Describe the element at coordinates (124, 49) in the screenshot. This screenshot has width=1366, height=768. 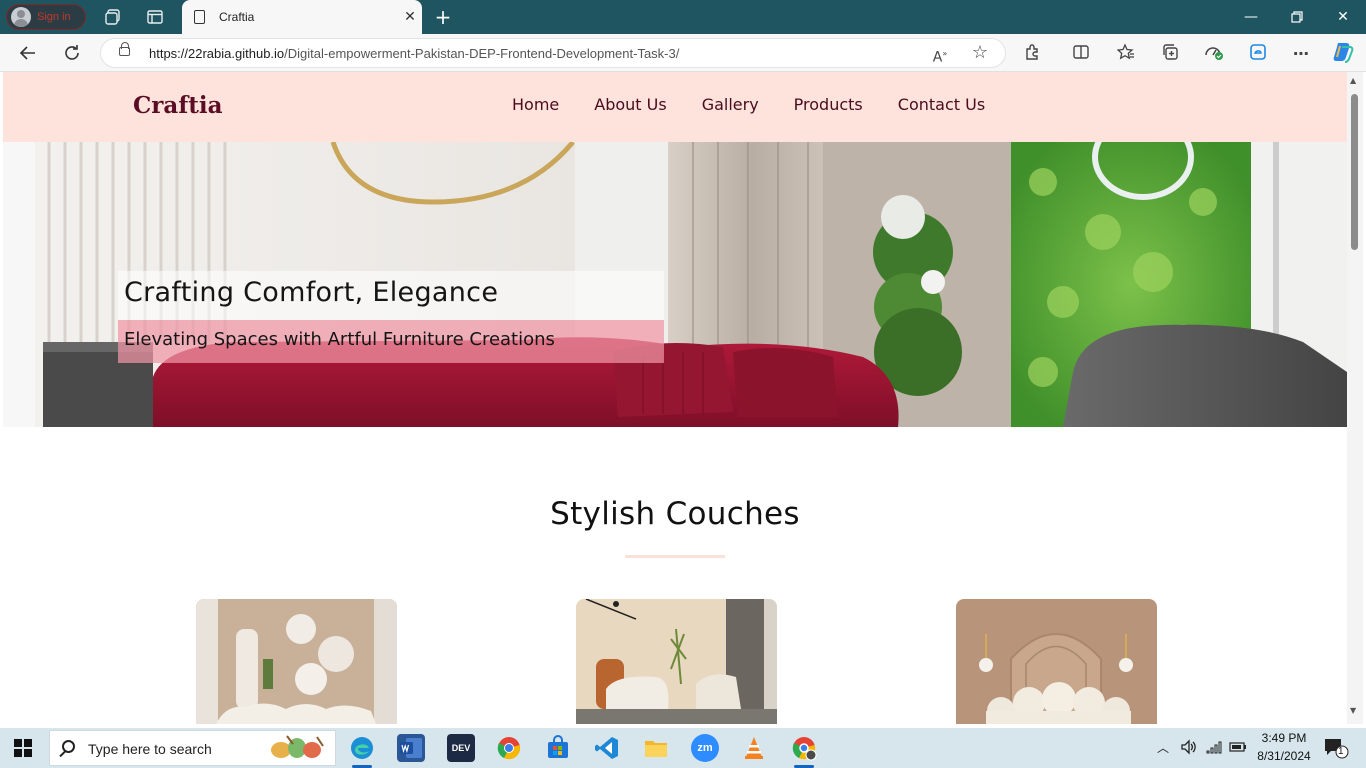
I see `lock-icon` at that location.